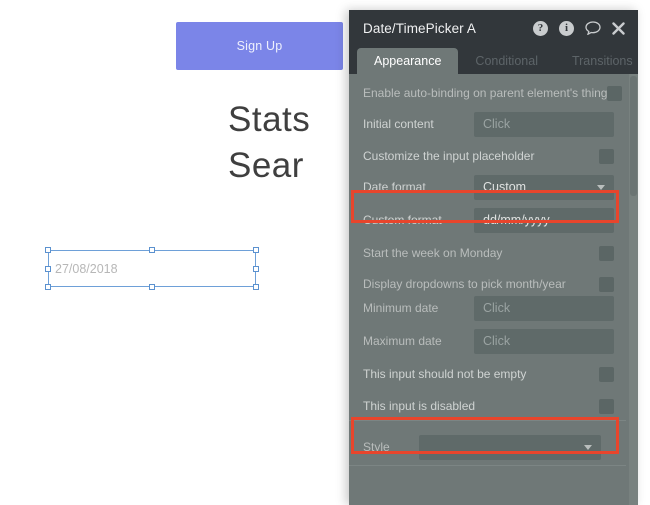 This screenshot has width=650, height=505. I want to click on row-label: Style, so click(376, 447).